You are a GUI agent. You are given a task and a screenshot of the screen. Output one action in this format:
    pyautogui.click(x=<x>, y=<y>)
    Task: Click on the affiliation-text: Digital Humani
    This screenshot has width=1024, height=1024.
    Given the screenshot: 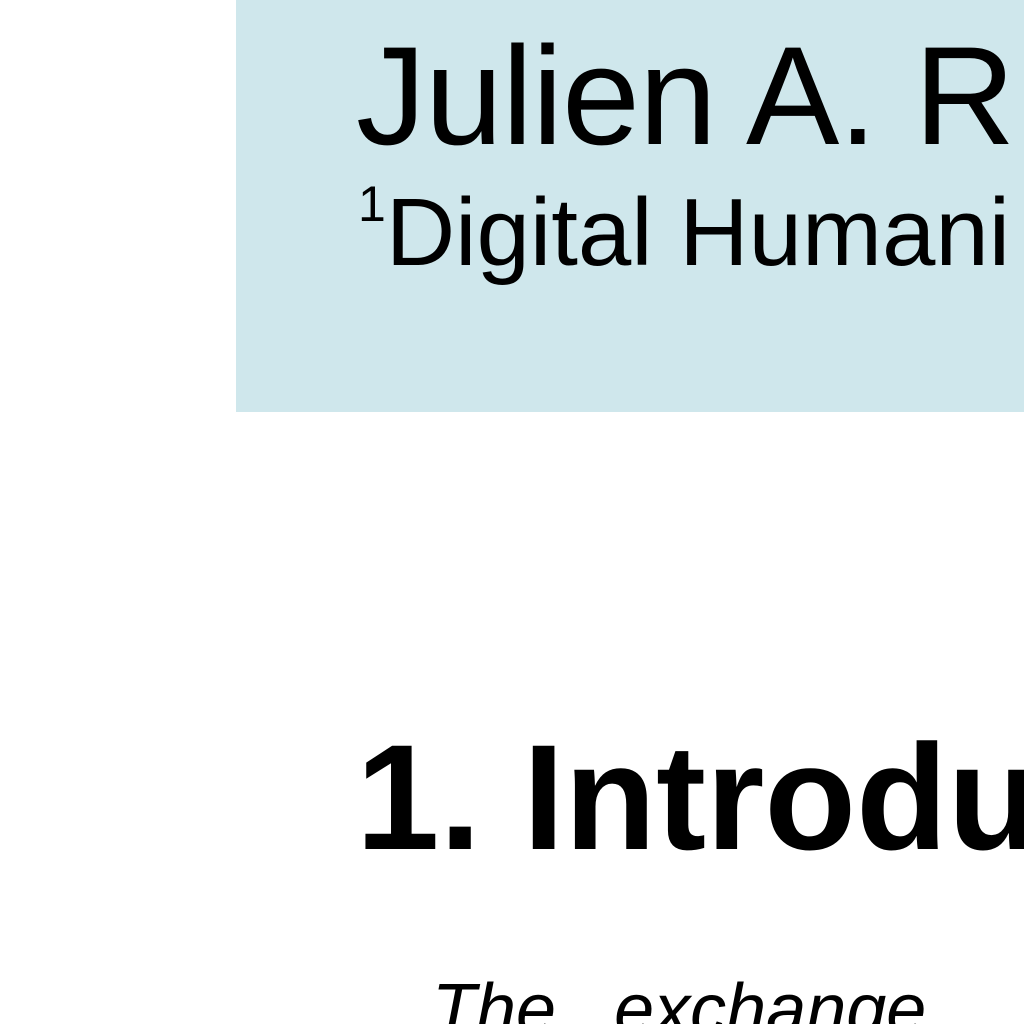 What is the action you would take?
    pyautogui.click(x=698, y=232)
    